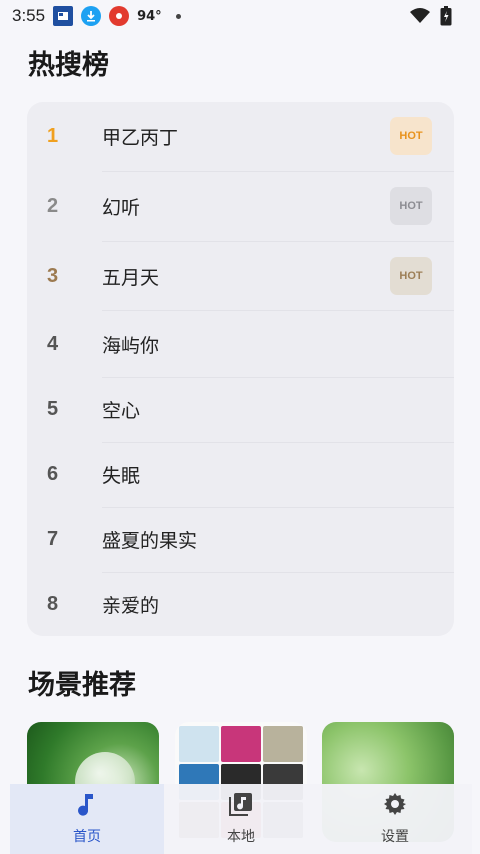 Image resolution: width=480 pixels, height=854 pixels. I want to click on nav-local-label: 本地, so click(241, 837).